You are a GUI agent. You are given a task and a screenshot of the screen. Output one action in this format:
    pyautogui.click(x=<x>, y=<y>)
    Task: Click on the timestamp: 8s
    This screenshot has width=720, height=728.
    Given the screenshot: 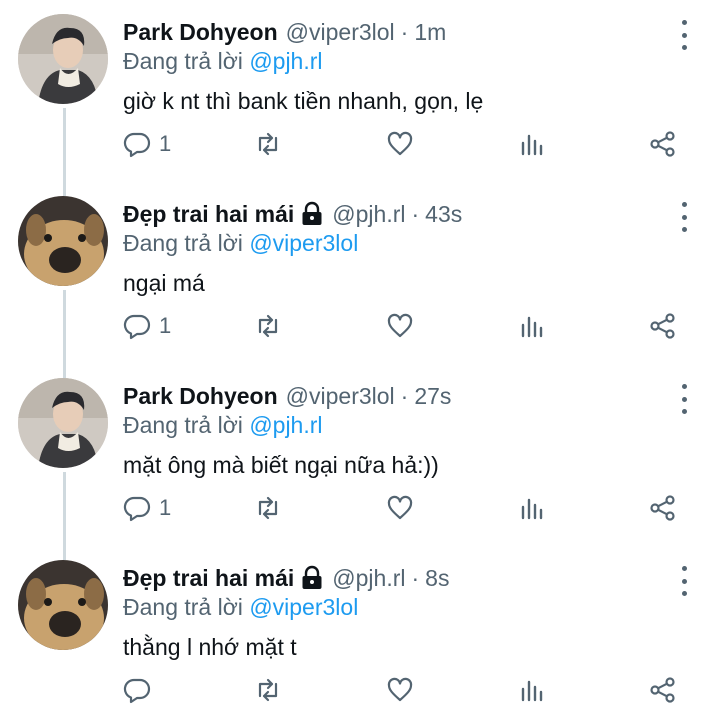 What is the action you would take?
    pyautogui.click(x=437, y=578)
    